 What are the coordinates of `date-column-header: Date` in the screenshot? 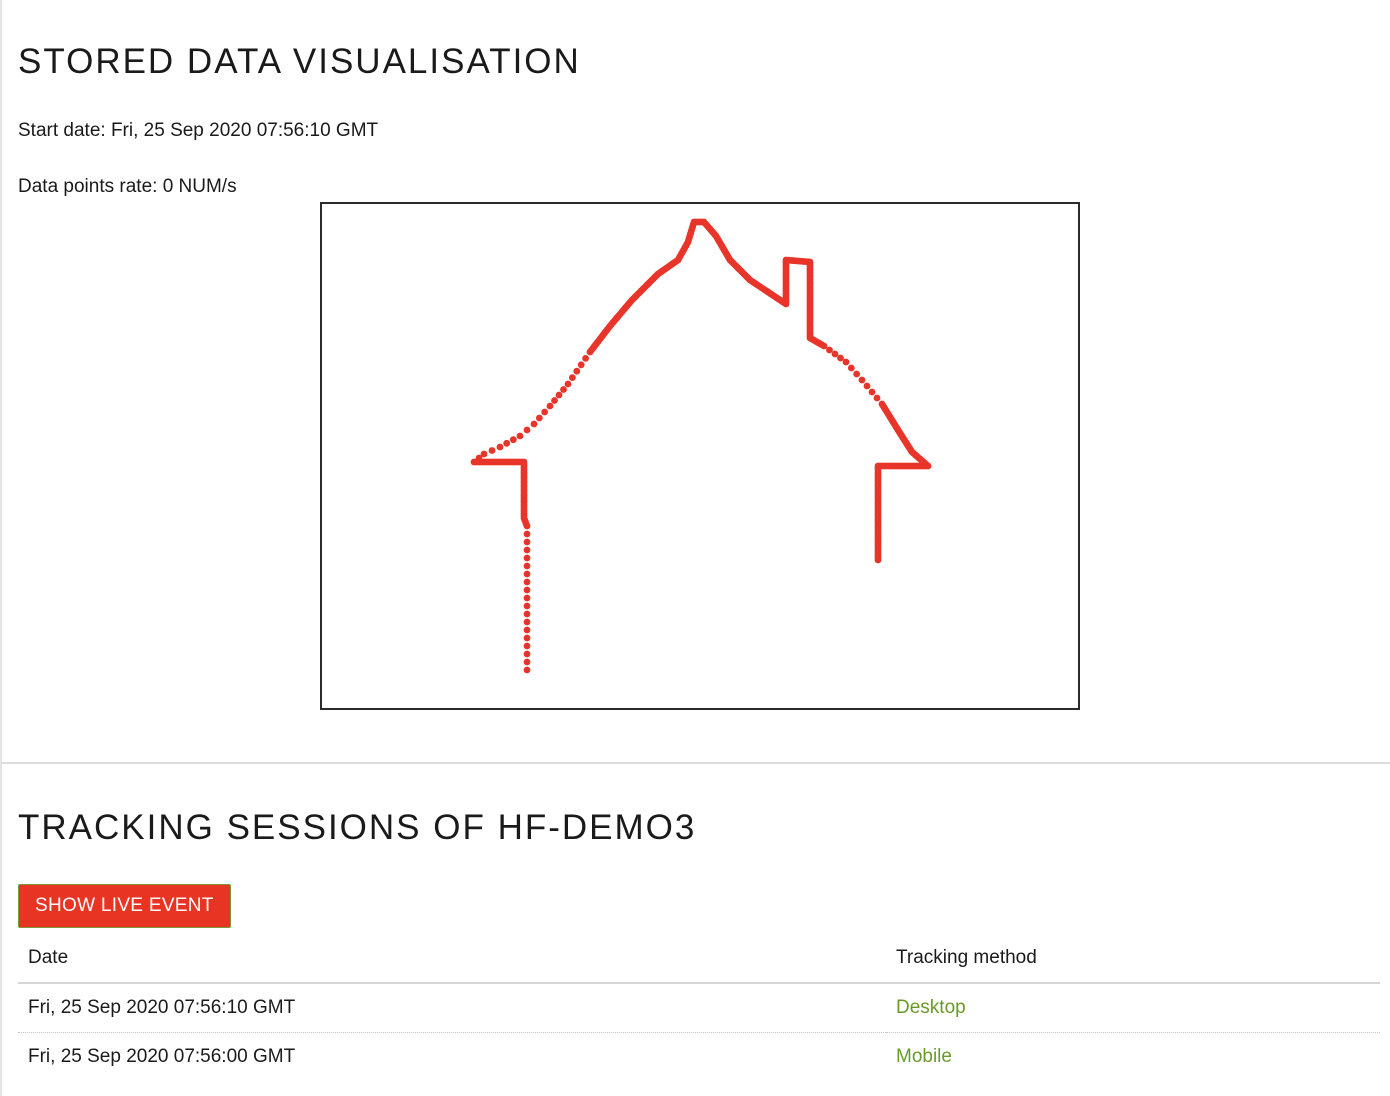 It's located at (452, 958).